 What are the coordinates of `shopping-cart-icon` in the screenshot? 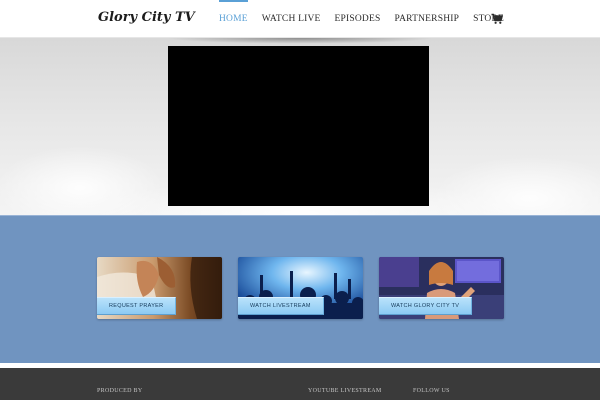 It's located at (497, 18).